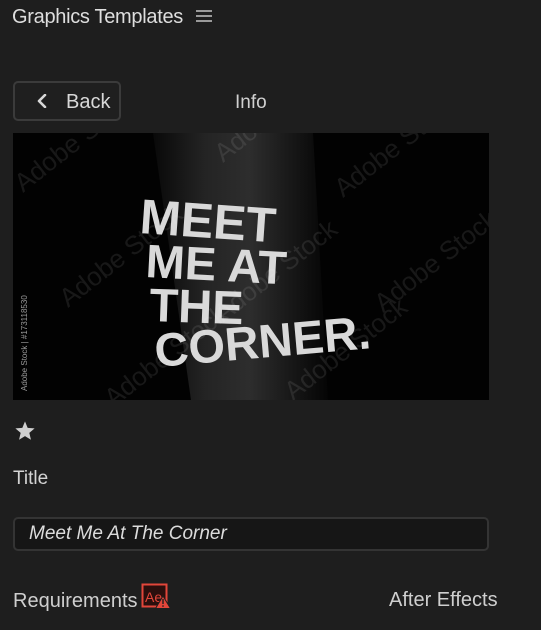 The image size is (541, 630). What do you see at coordinates (24, 343) in the screenshot?
I see `stock-id-label: Adobe Stock | #173118530` at bounding box center [24, 343].